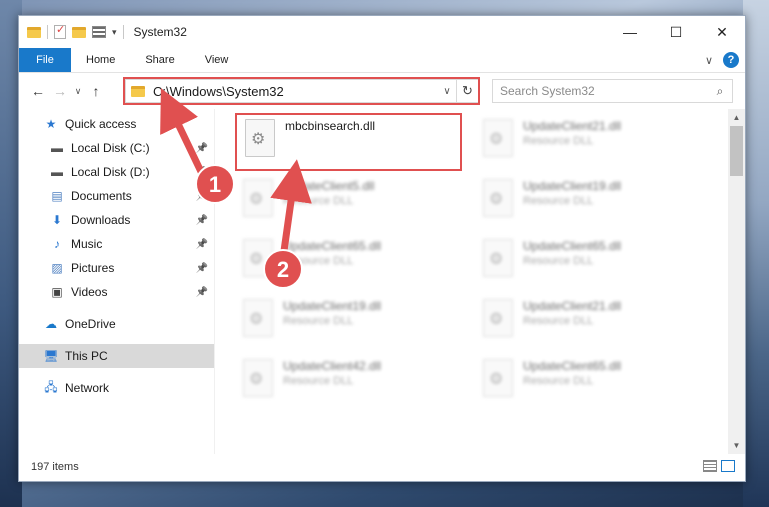 This screenshot has width=769, height=507. Describe the element at coordinates (572, 186) in the screenshot. I see `file-name: UpdateClient19.dll` at that location.